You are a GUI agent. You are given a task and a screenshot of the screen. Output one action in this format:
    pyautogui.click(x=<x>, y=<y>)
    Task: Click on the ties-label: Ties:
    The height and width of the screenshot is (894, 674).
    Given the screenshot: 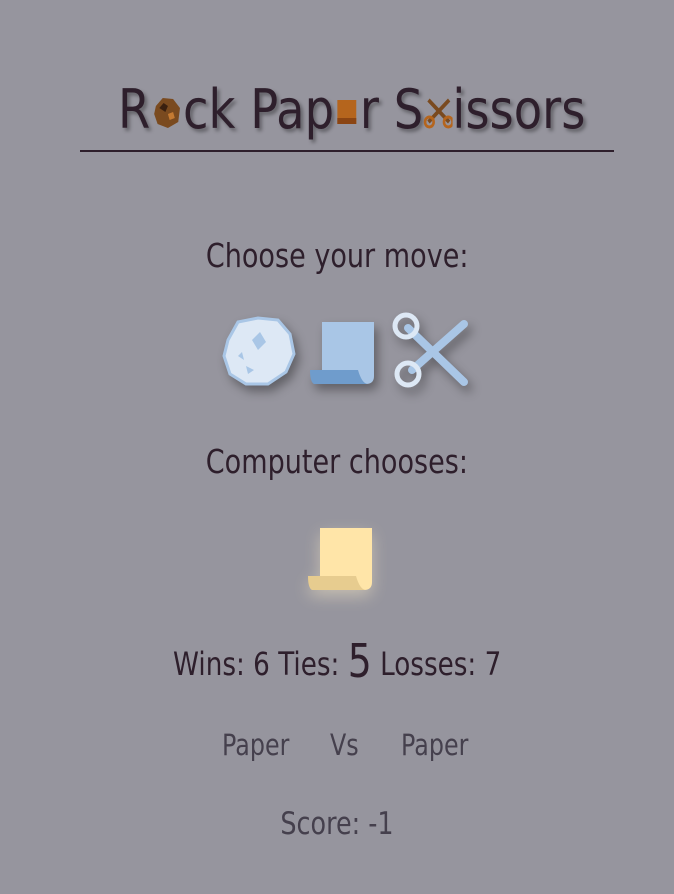 What is the action you would take?
    pyautogui.click(x=309, y=664)
    